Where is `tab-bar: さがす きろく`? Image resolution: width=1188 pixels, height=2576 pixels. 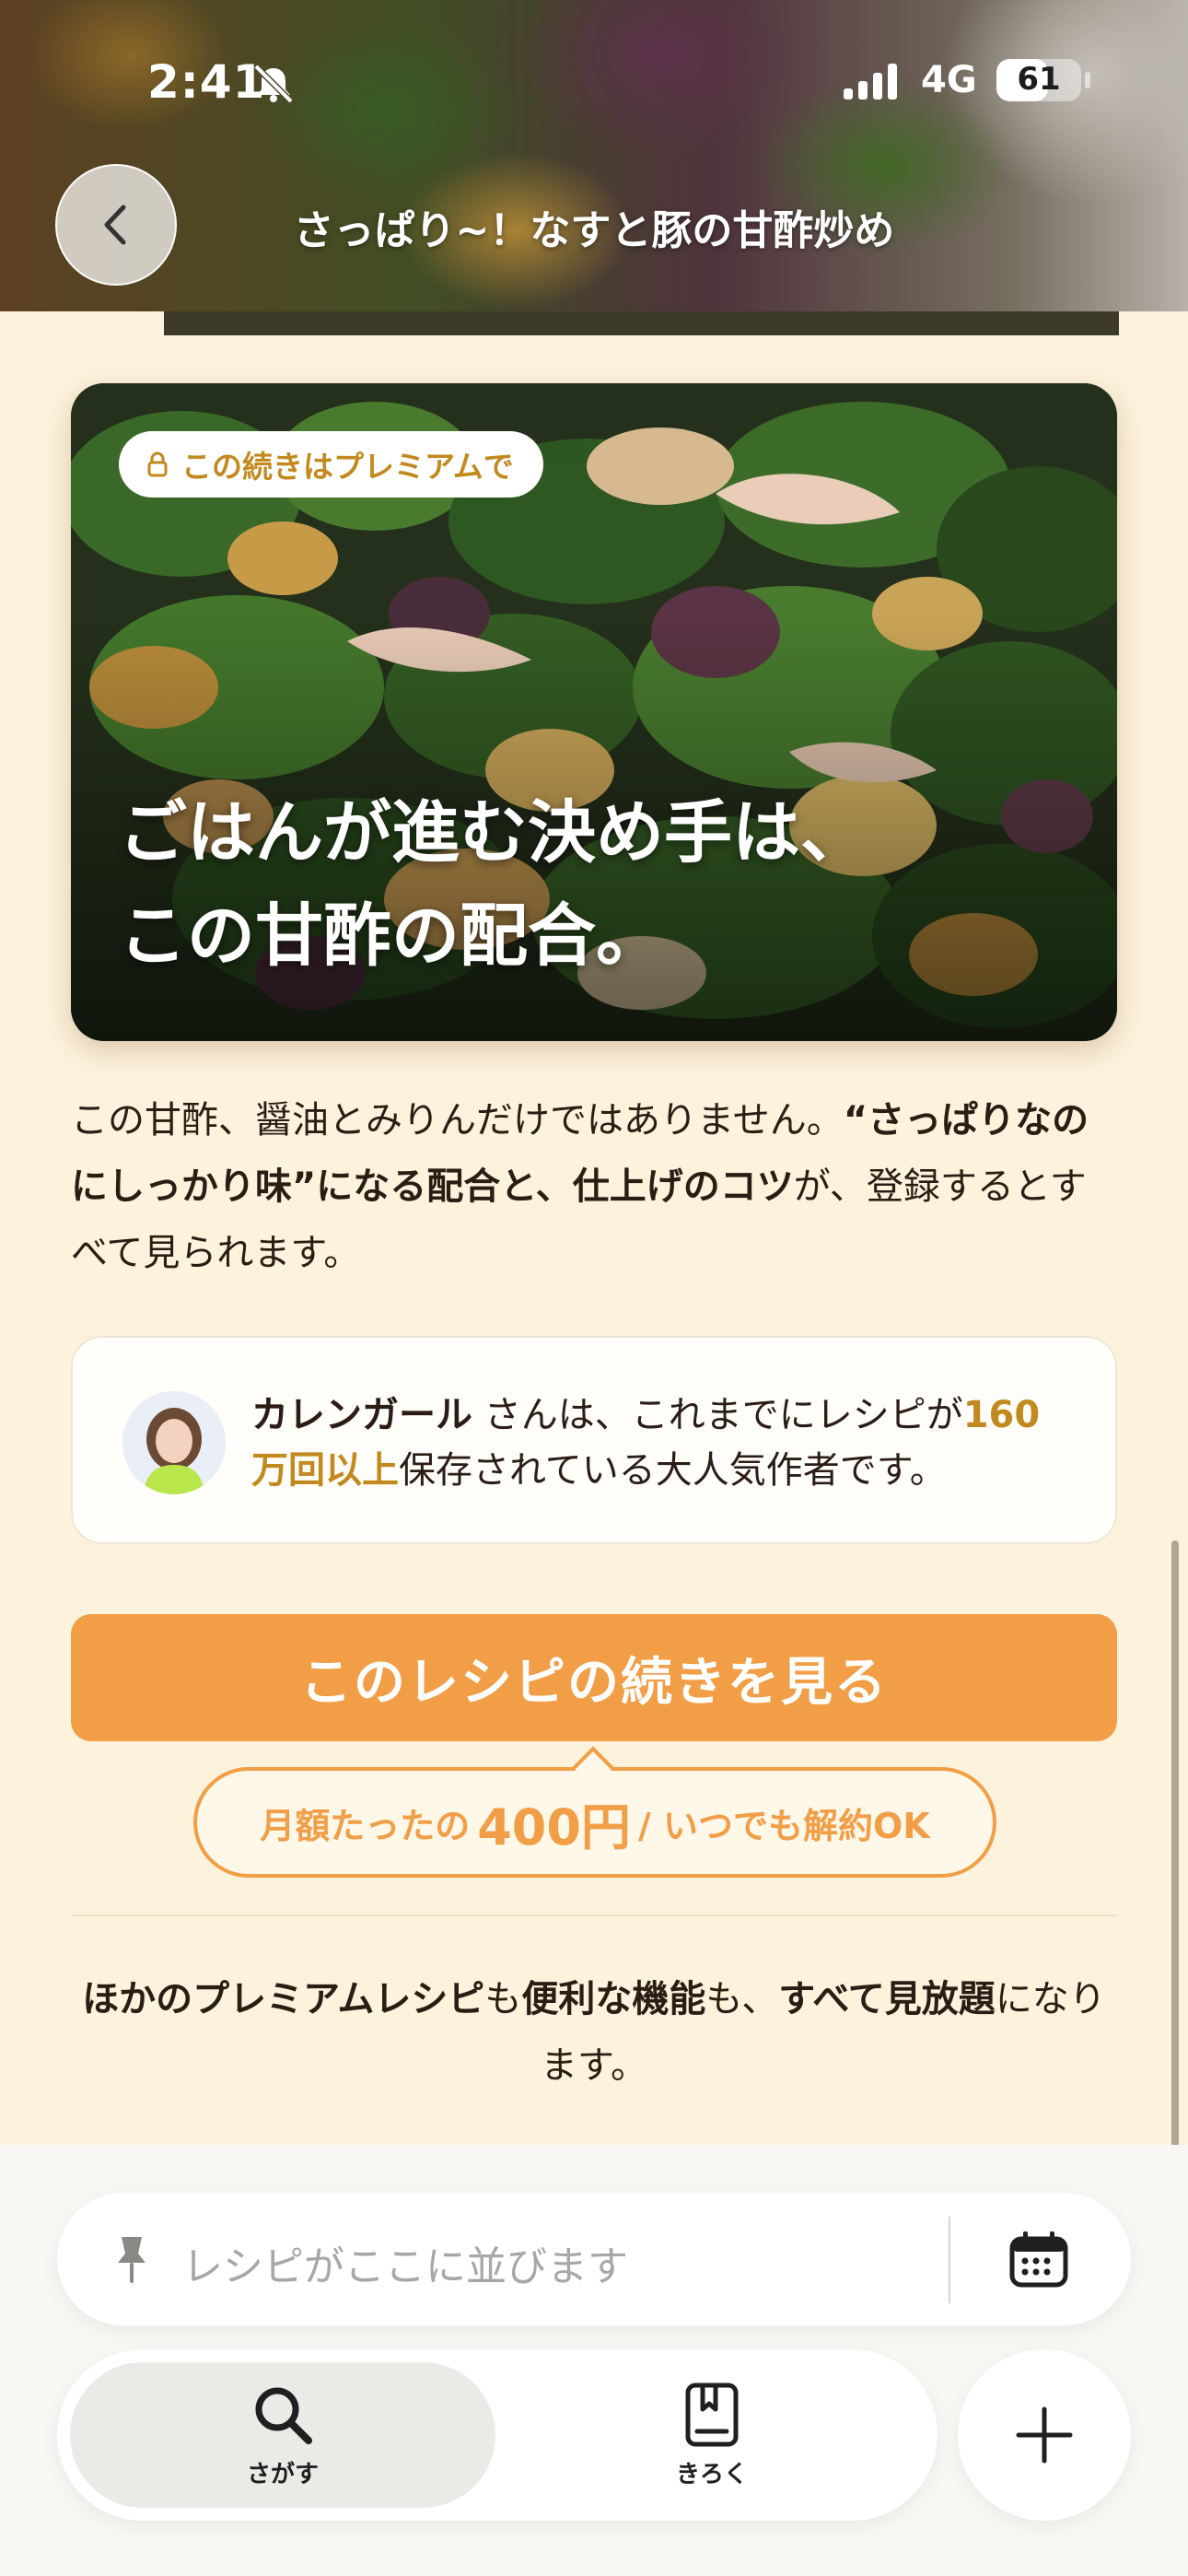 tab-bar: さがす きろく is located at coordinates (497, 2435).